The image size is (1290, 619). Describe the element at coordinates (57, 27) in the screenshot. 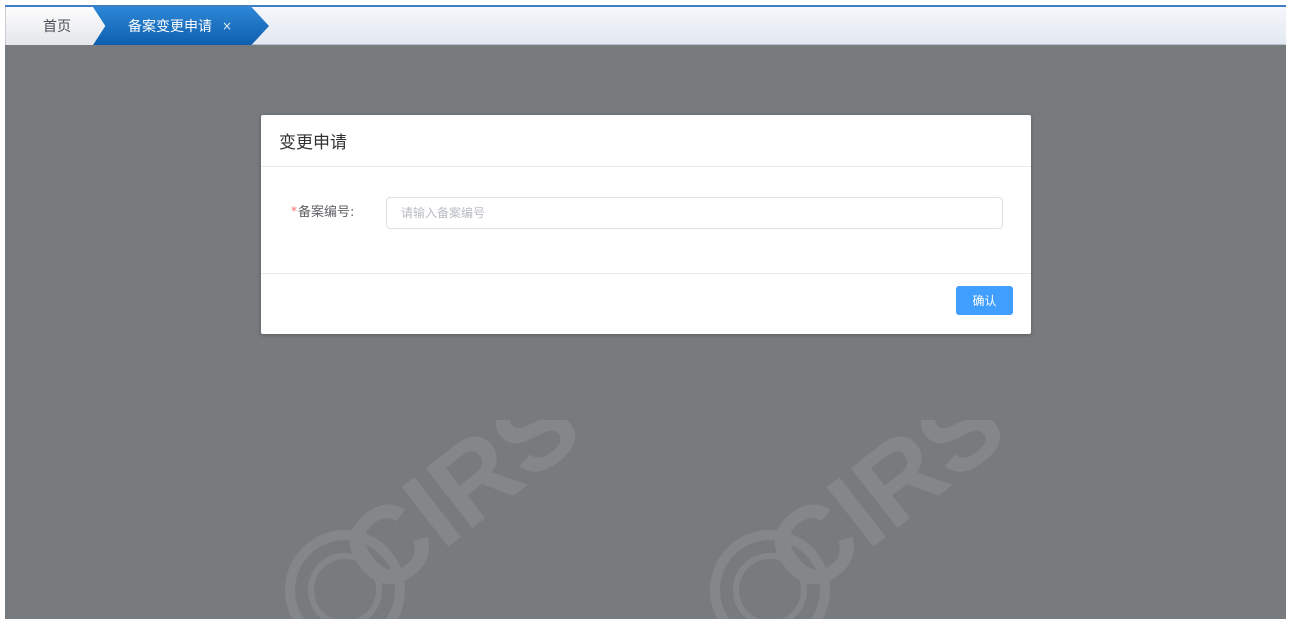

I see `tab-home-label: 首页` at that location.